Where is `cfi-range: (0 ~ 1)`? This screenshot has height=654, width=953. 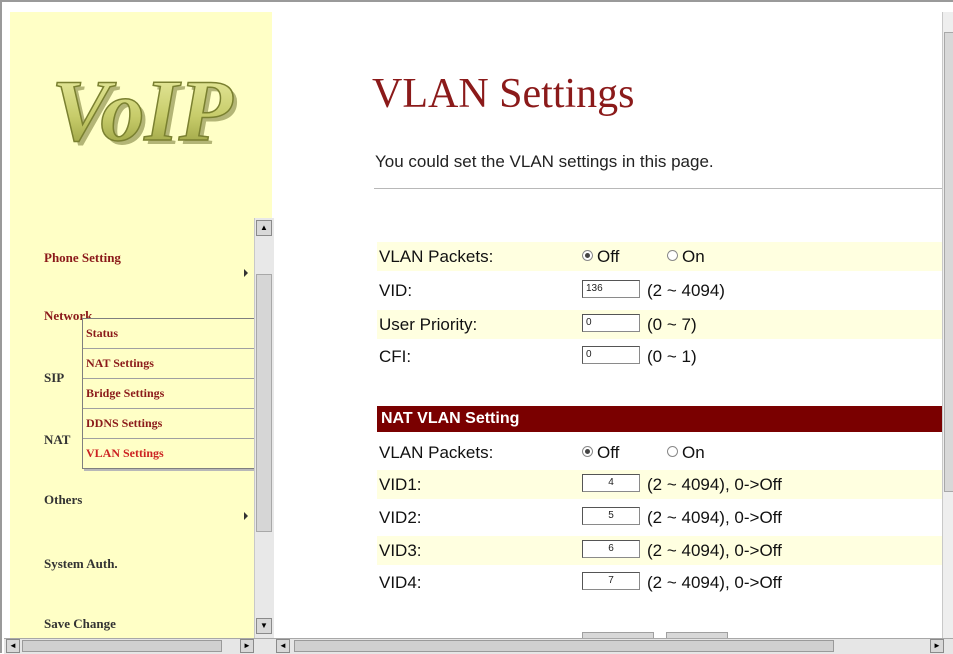
cfi-range: (0 ~ 1) is located at coordinates (672, 356).